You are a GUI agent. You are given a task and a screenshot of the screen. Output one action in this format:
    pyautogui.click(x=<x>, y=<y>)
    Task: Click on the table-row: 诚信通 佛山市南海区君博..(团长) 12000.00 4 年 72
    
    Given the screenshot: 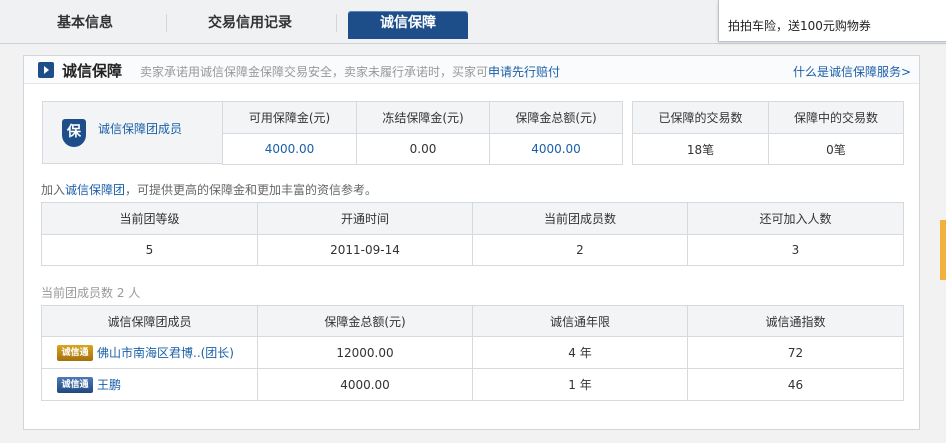 What is the action you would take?
    pyautogui.click(x=472, y=352)
    